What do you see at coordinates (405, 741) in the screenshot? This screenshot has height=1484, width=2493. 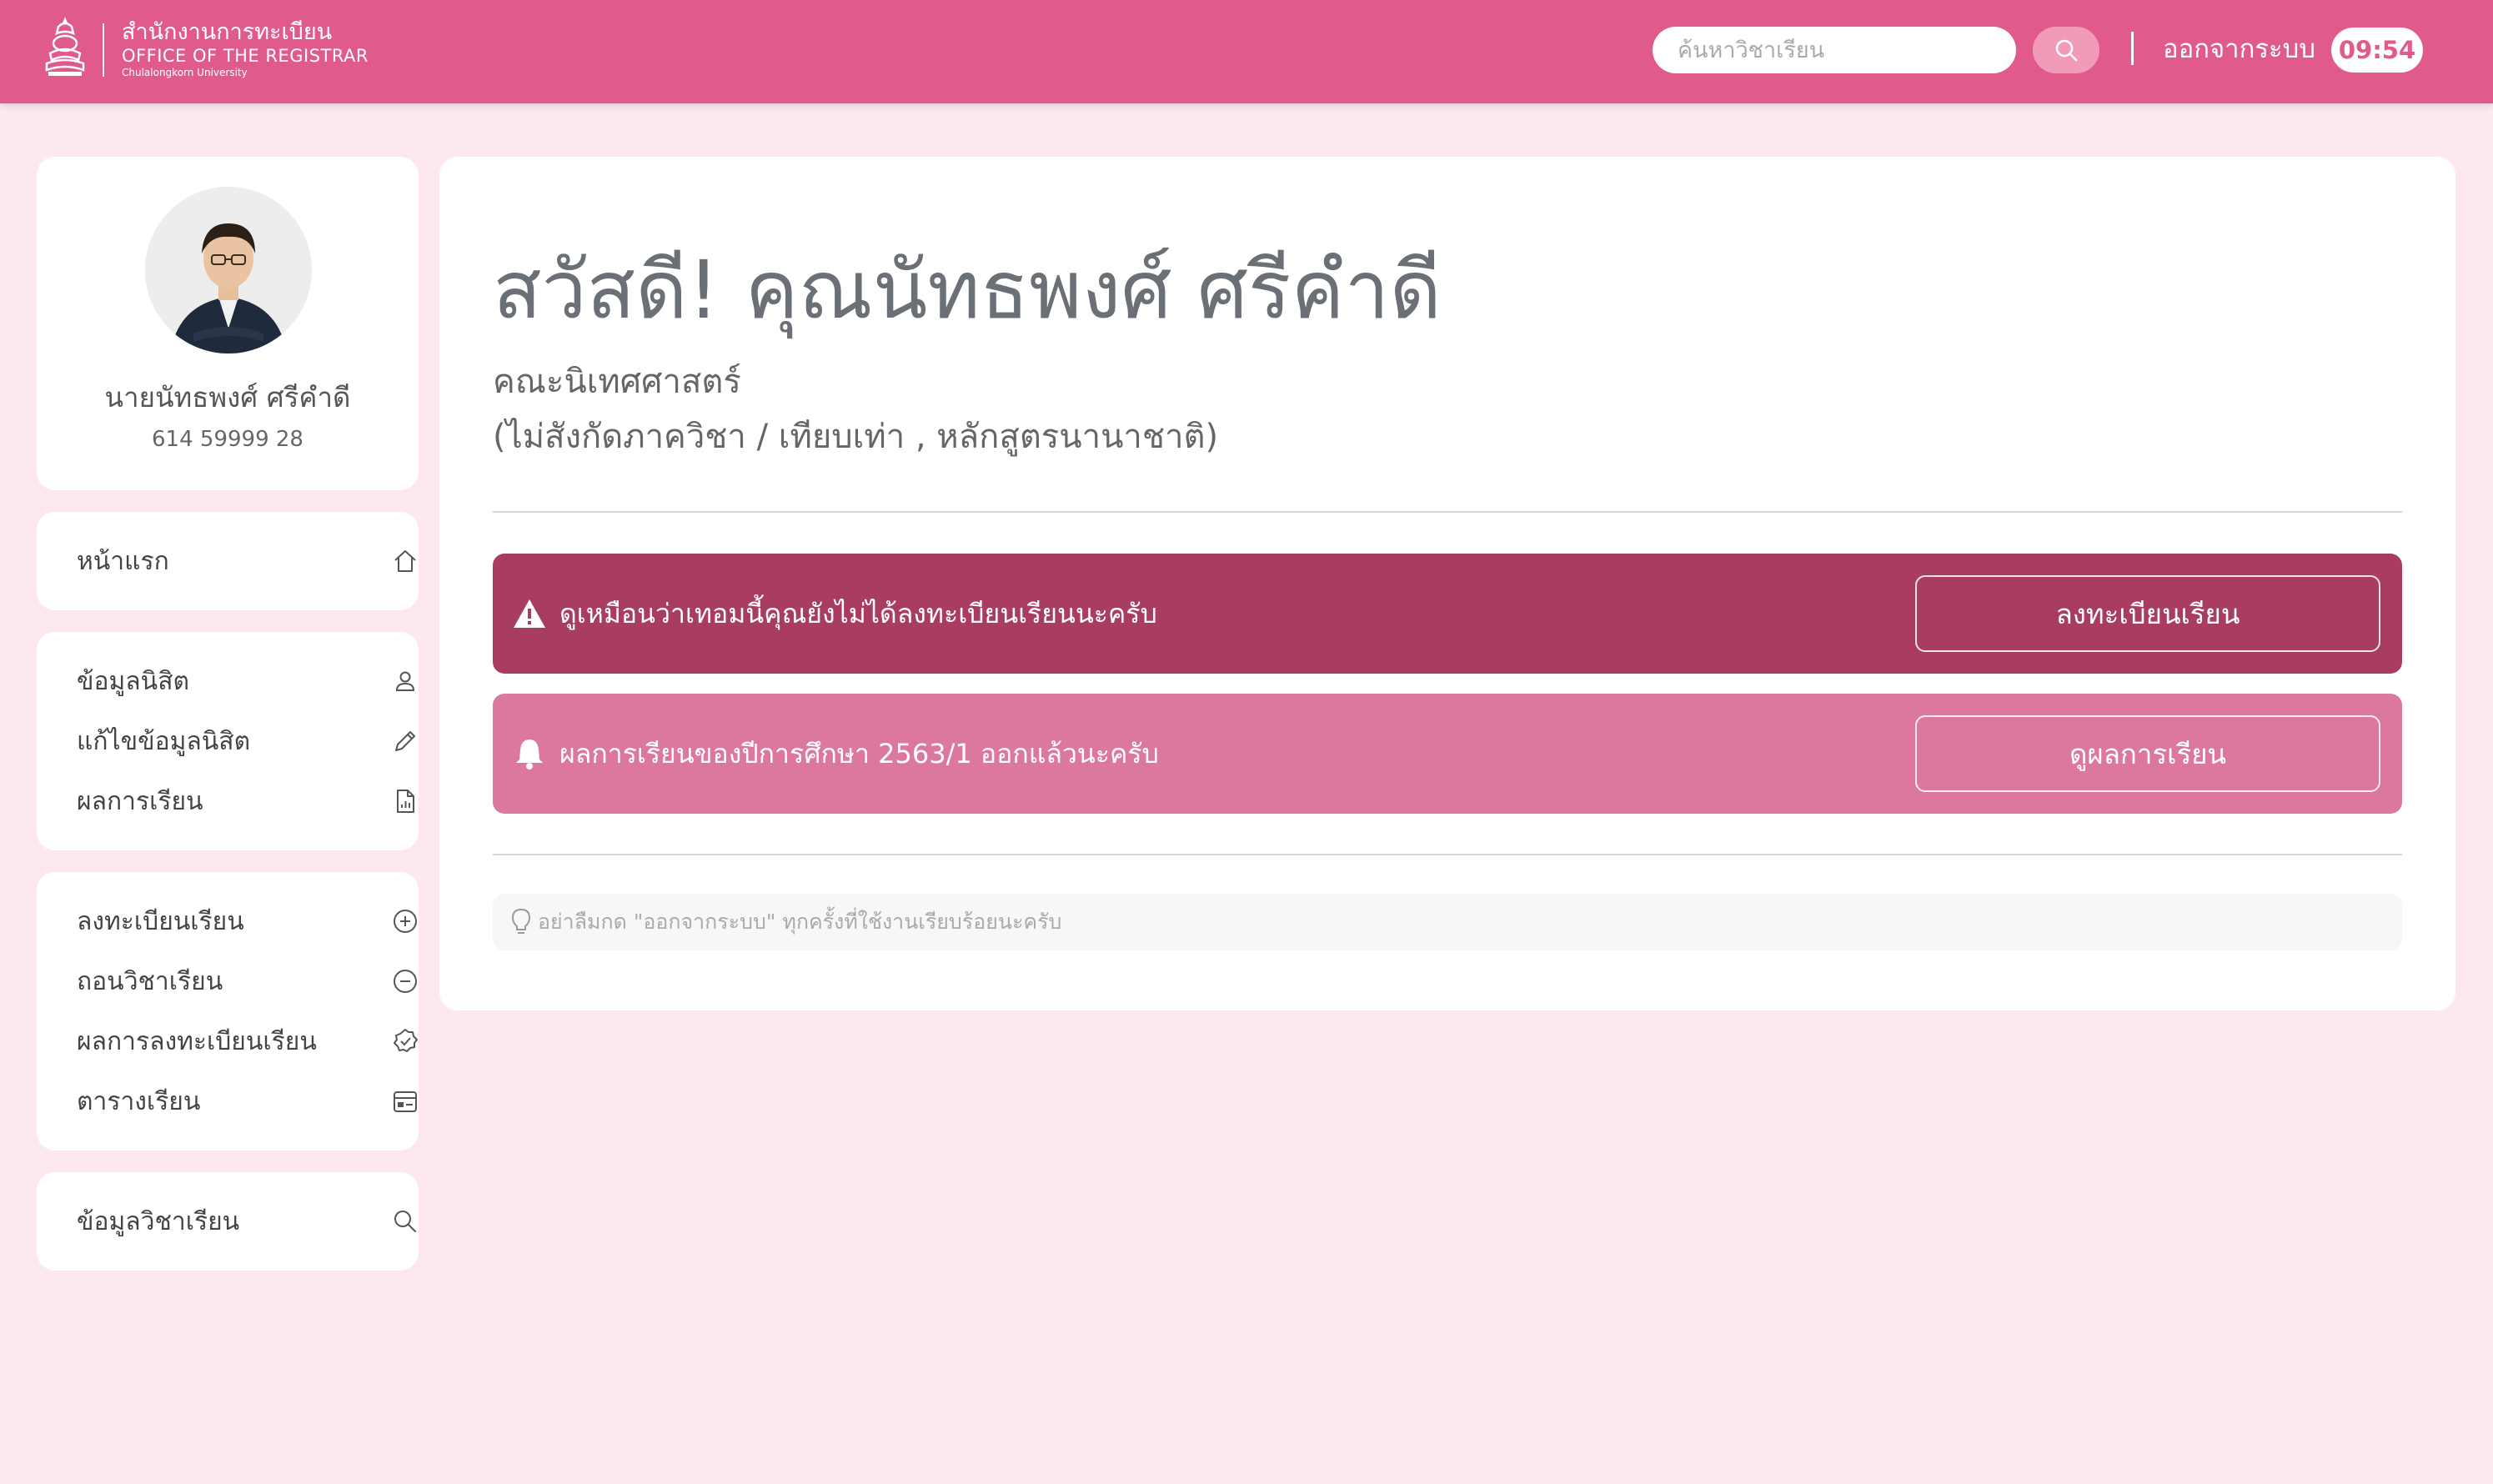 I see `pencil-icon` at bounding box center [405, 741].